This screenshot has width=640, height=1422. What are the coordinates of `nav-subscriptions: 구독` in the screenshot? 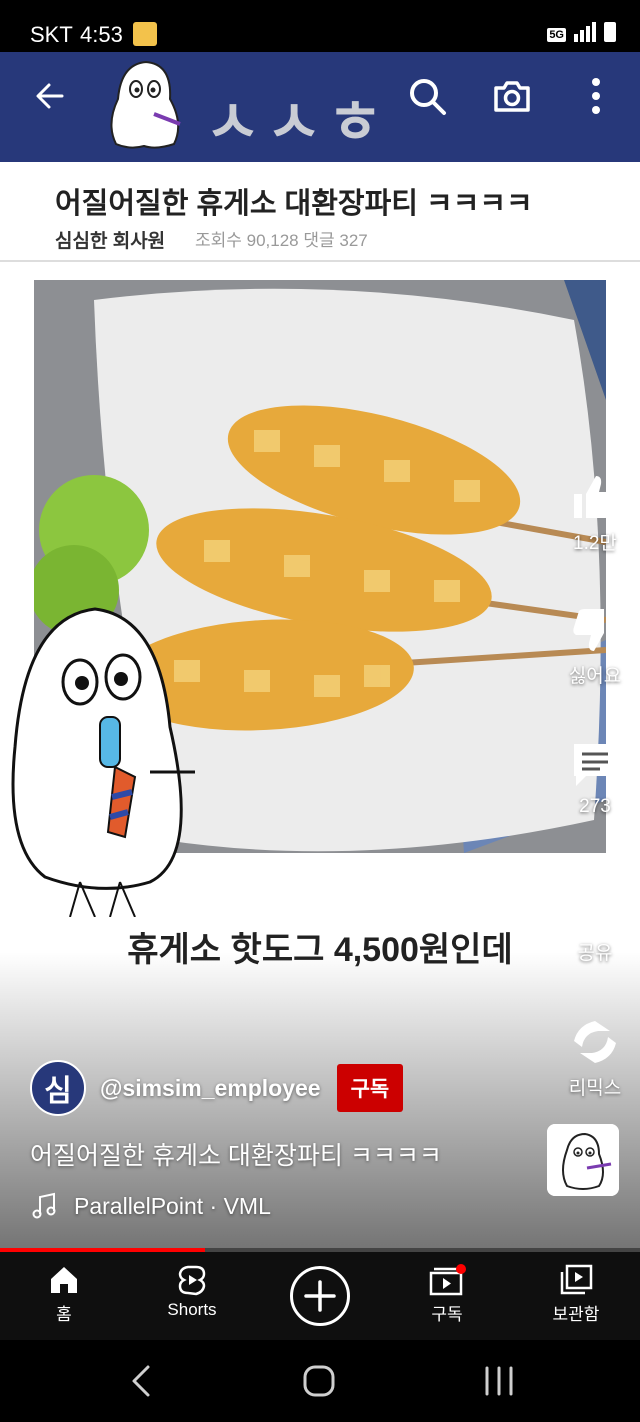 It's located at (447, 1296).